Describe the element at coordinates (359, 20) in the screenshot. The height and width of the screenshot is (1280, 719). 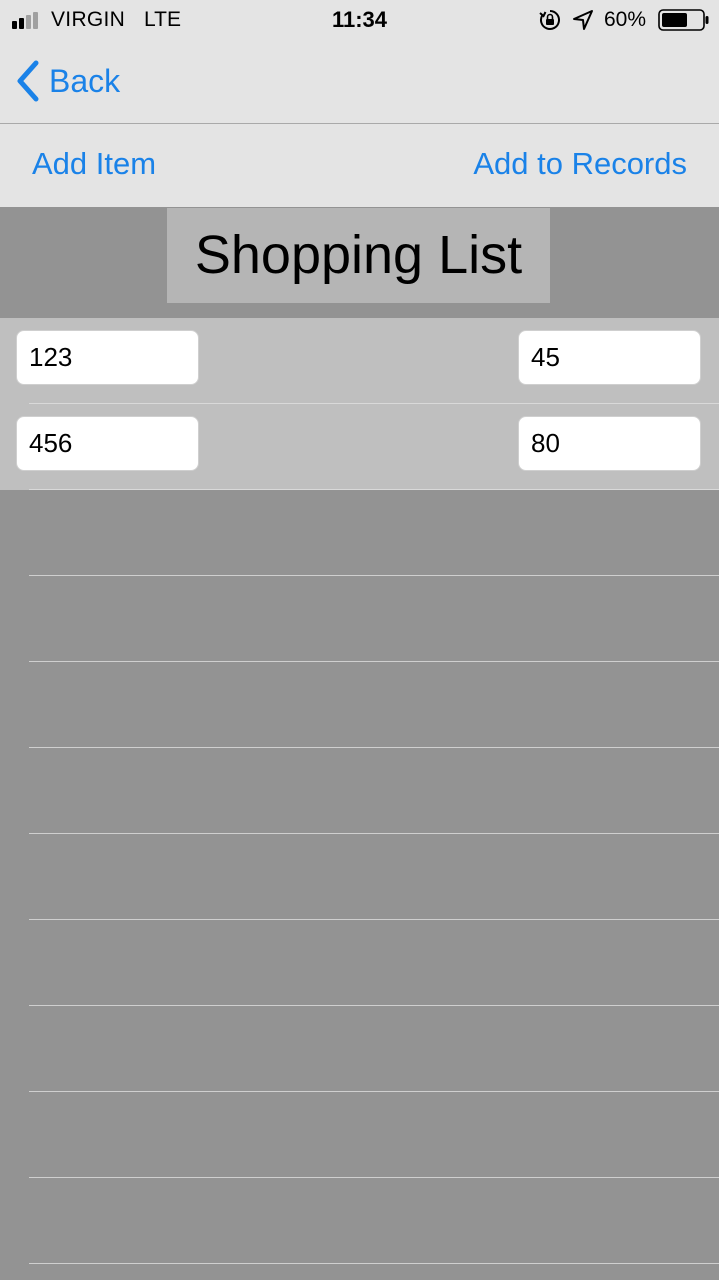
I see `status-bar: VIRGIN LTE 11:34 60%` at that location.